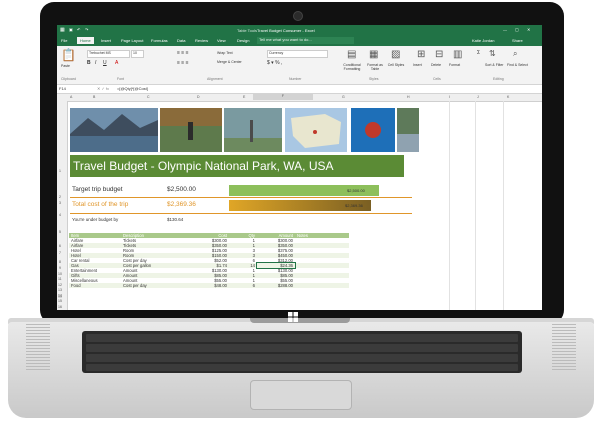 This screenshot has height=427, width=600. What do you see at coordinates (494, 65) in the screenshot?
I see `sort-filter-button: Sort & Filter` at bounding box center [494, 65].